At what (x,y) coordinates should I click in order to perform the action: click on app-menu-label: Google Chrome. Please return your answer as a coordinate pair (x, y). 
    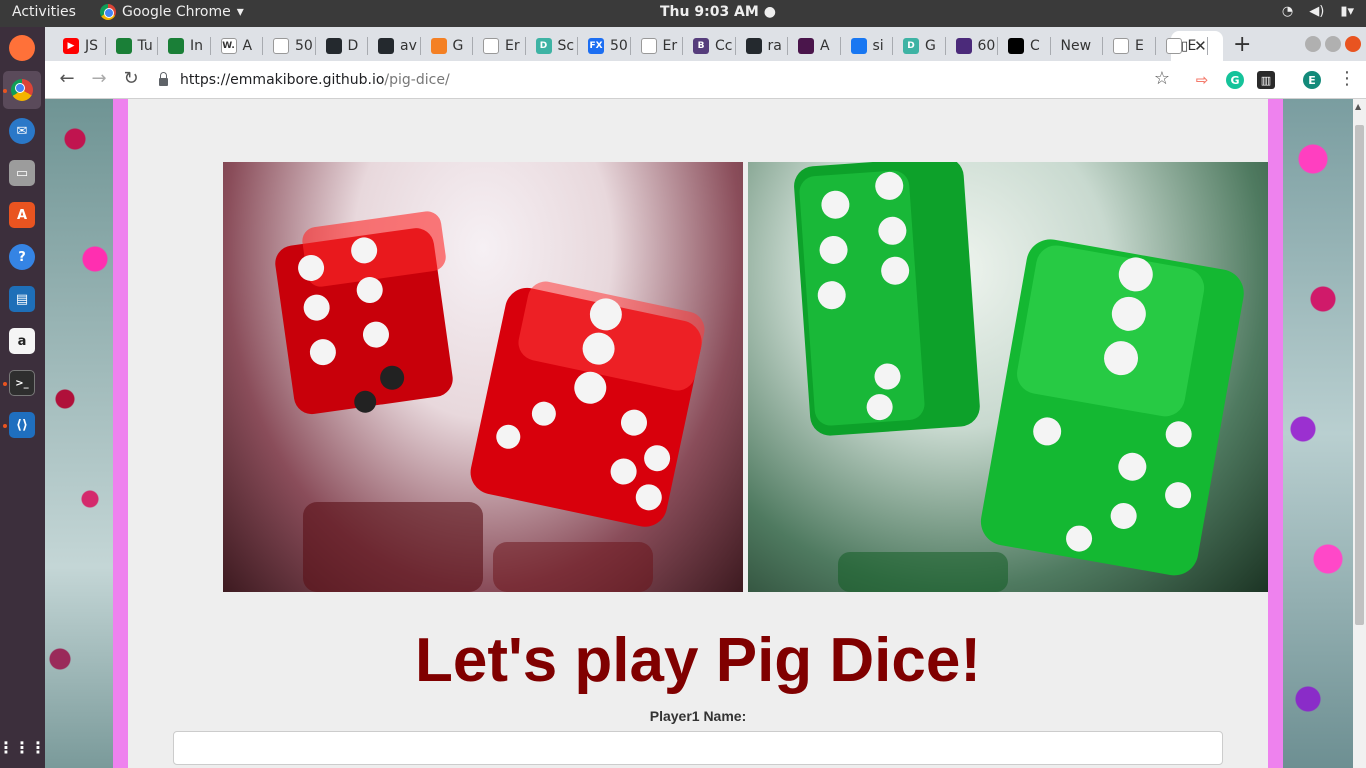
    Looking at the image, I should click on (176, 12).